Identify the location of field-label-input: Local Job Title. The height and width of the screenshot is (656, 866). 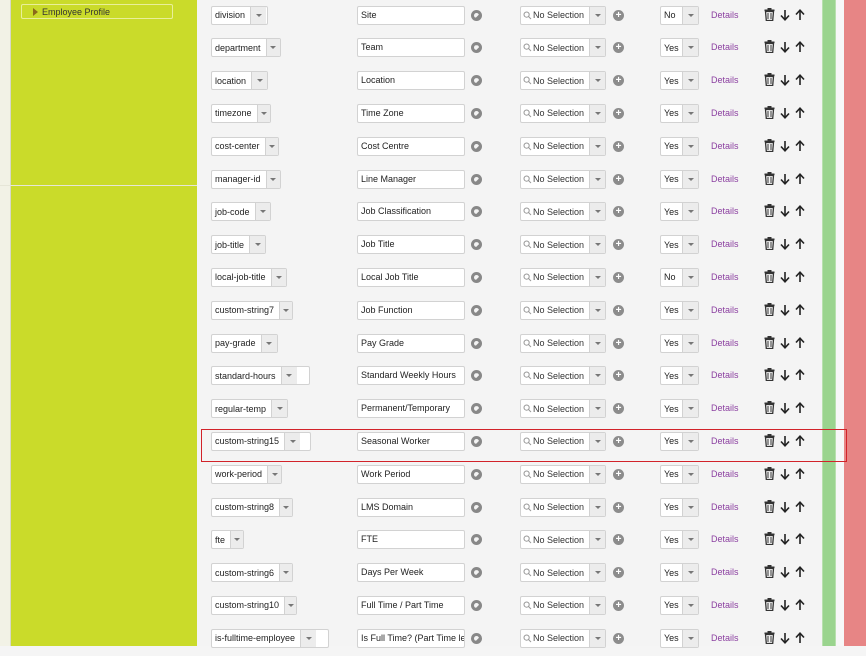
(411, 277).